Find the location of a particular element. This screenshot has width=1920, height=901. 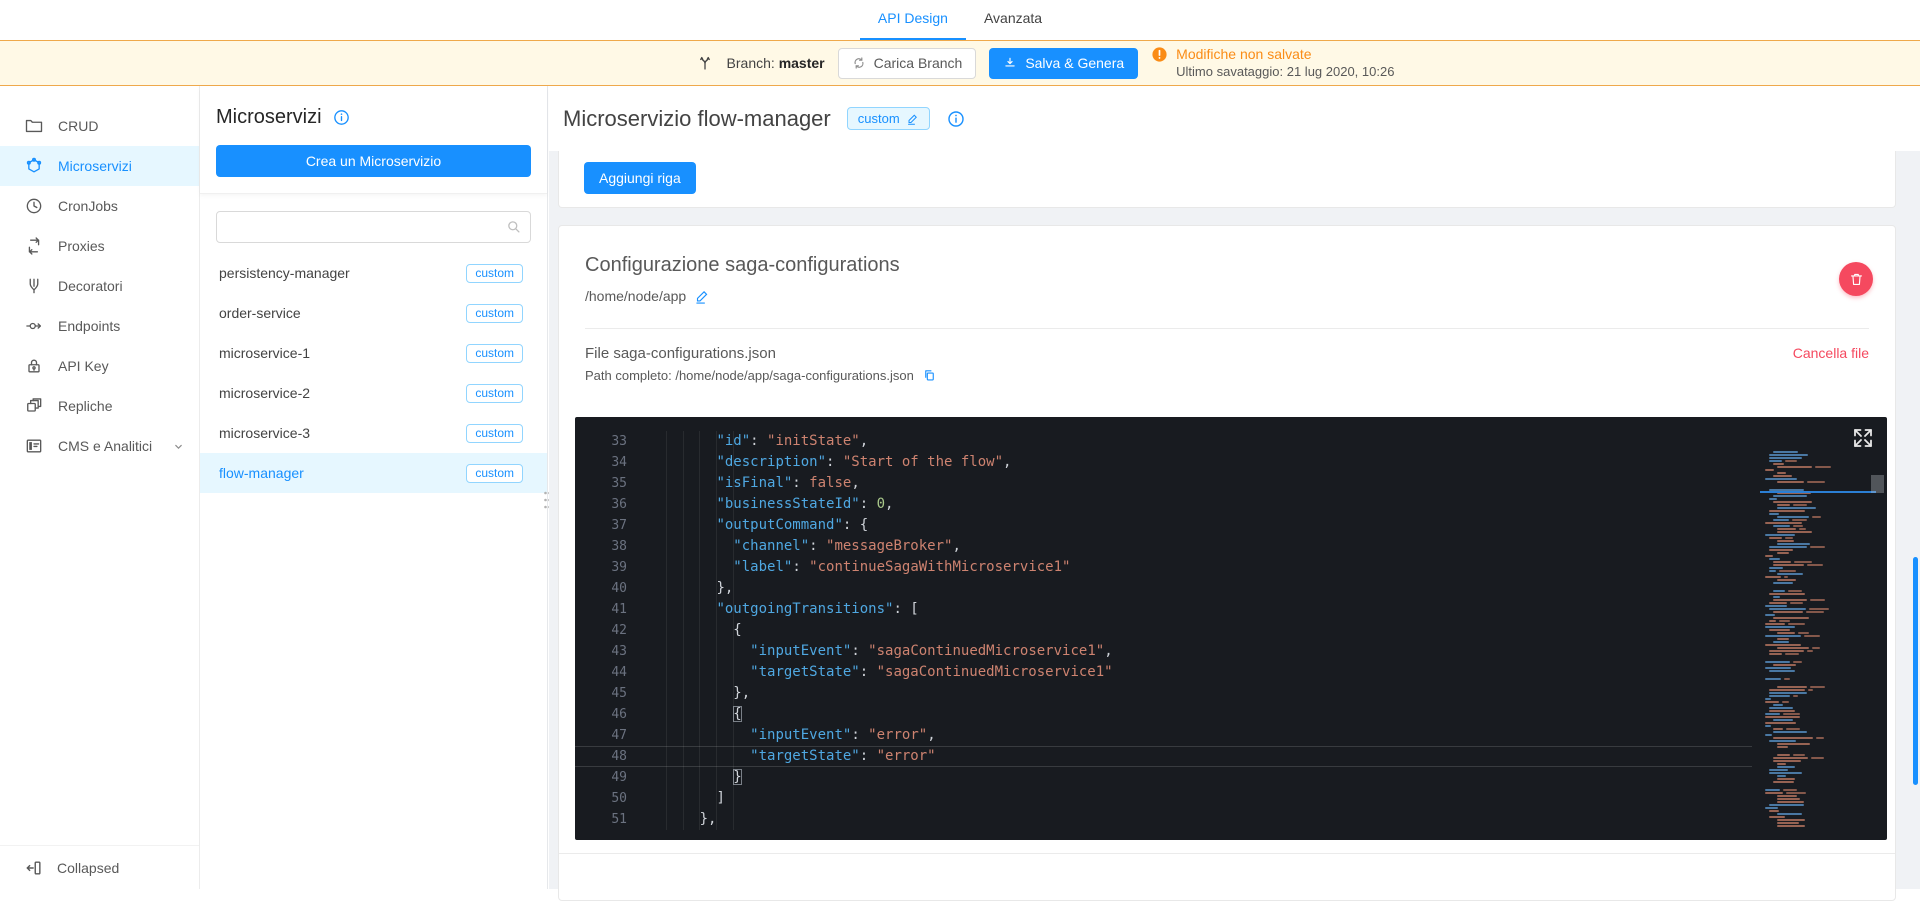

line-number: 50 is located at coordinates (601, 798).